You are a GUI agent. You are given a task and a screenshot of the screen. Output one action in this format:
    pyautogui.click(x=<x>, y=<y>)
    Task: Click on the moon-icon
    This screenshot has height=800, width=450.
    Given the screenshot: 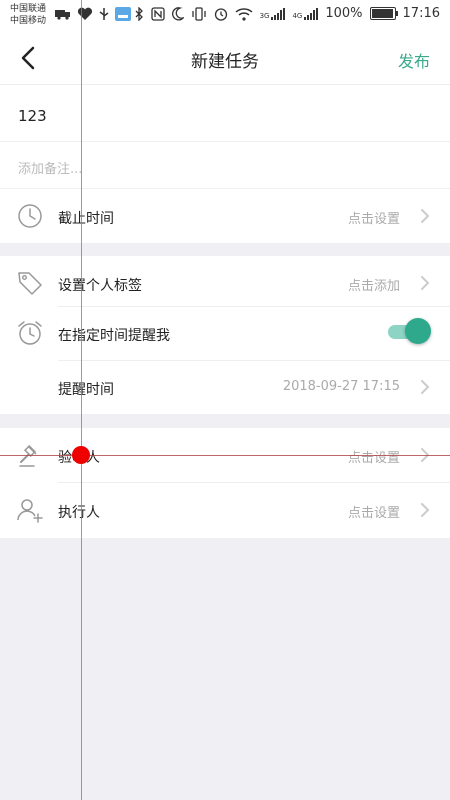 What is the action you would take?
    pyautogui.click(x=177, y=13)
    